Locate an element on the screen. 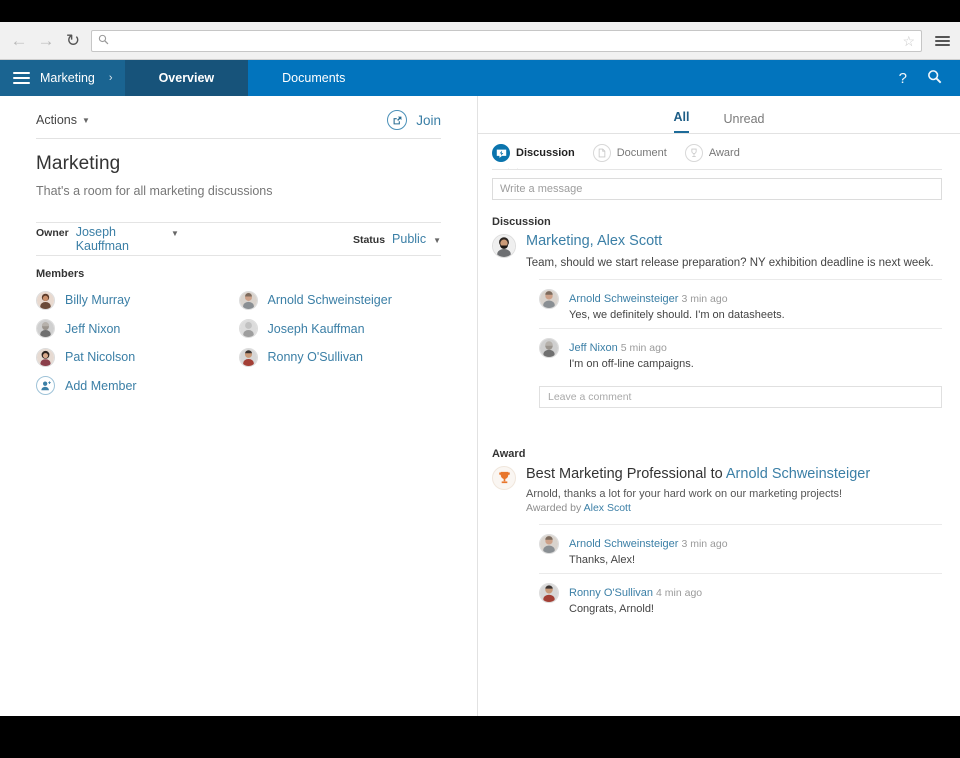 This screenshot has width=960, height=758. add-member-label: Add Member is located at coordinates (101, 385).